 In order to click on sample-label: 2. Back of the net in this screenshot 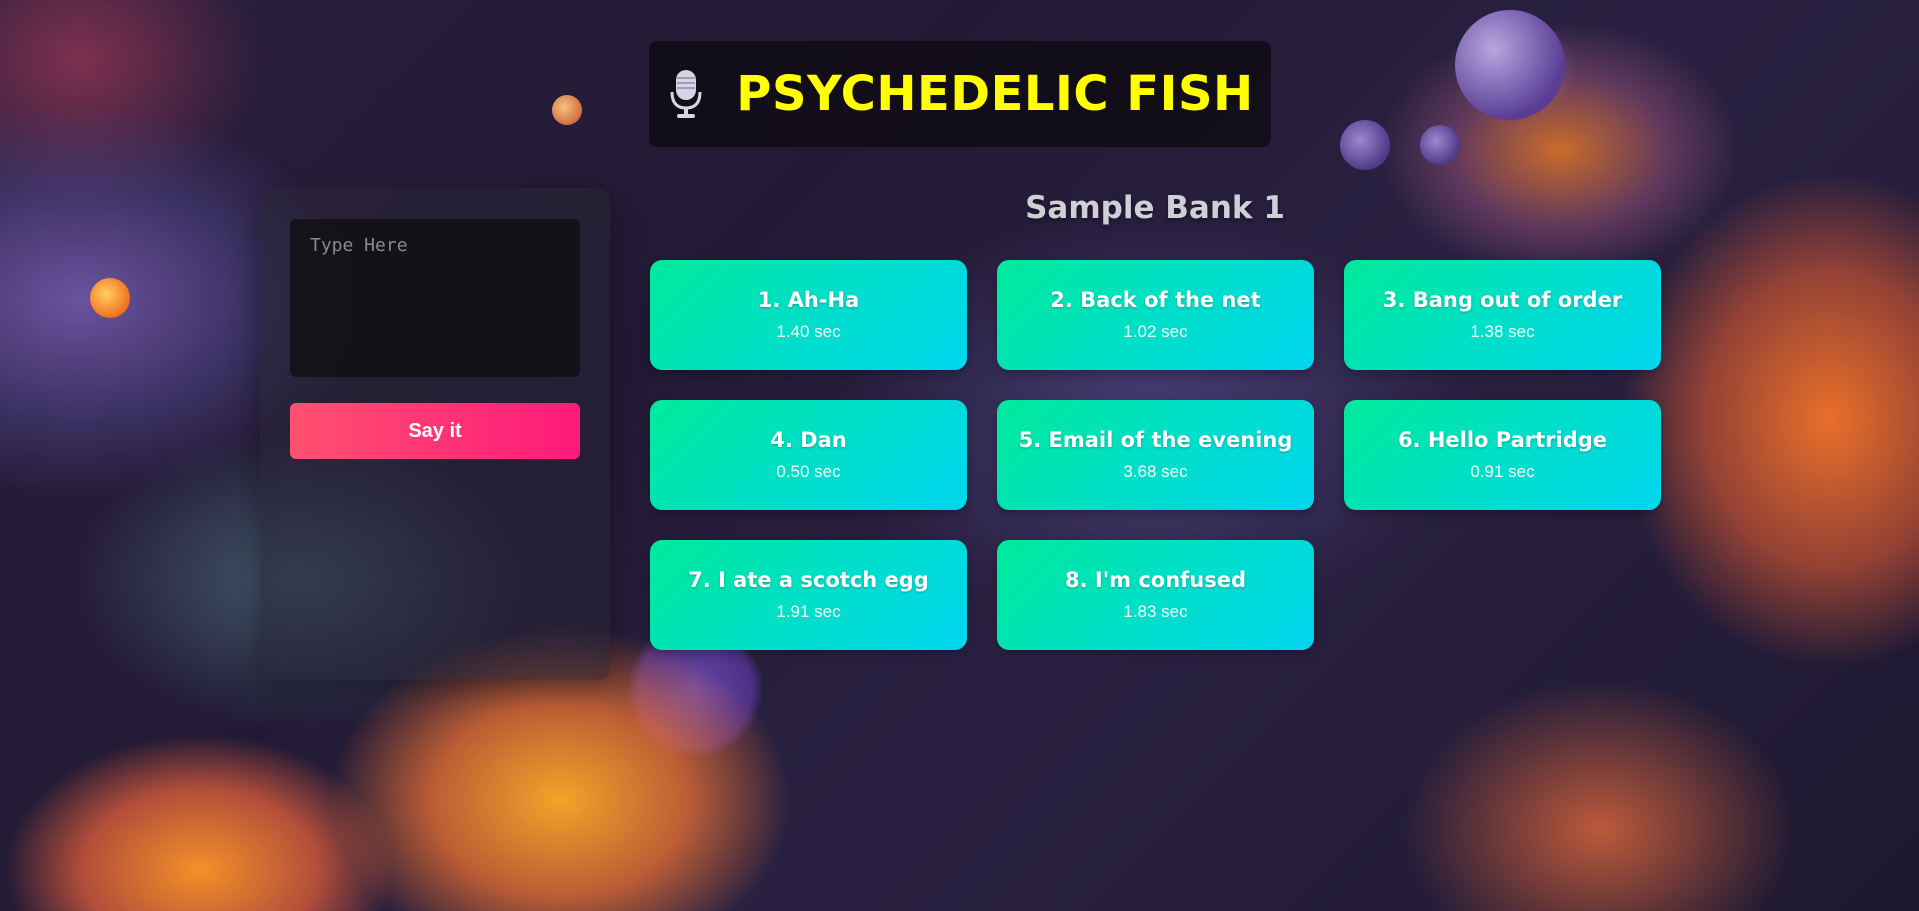, I will do `click(1155, 300)`.